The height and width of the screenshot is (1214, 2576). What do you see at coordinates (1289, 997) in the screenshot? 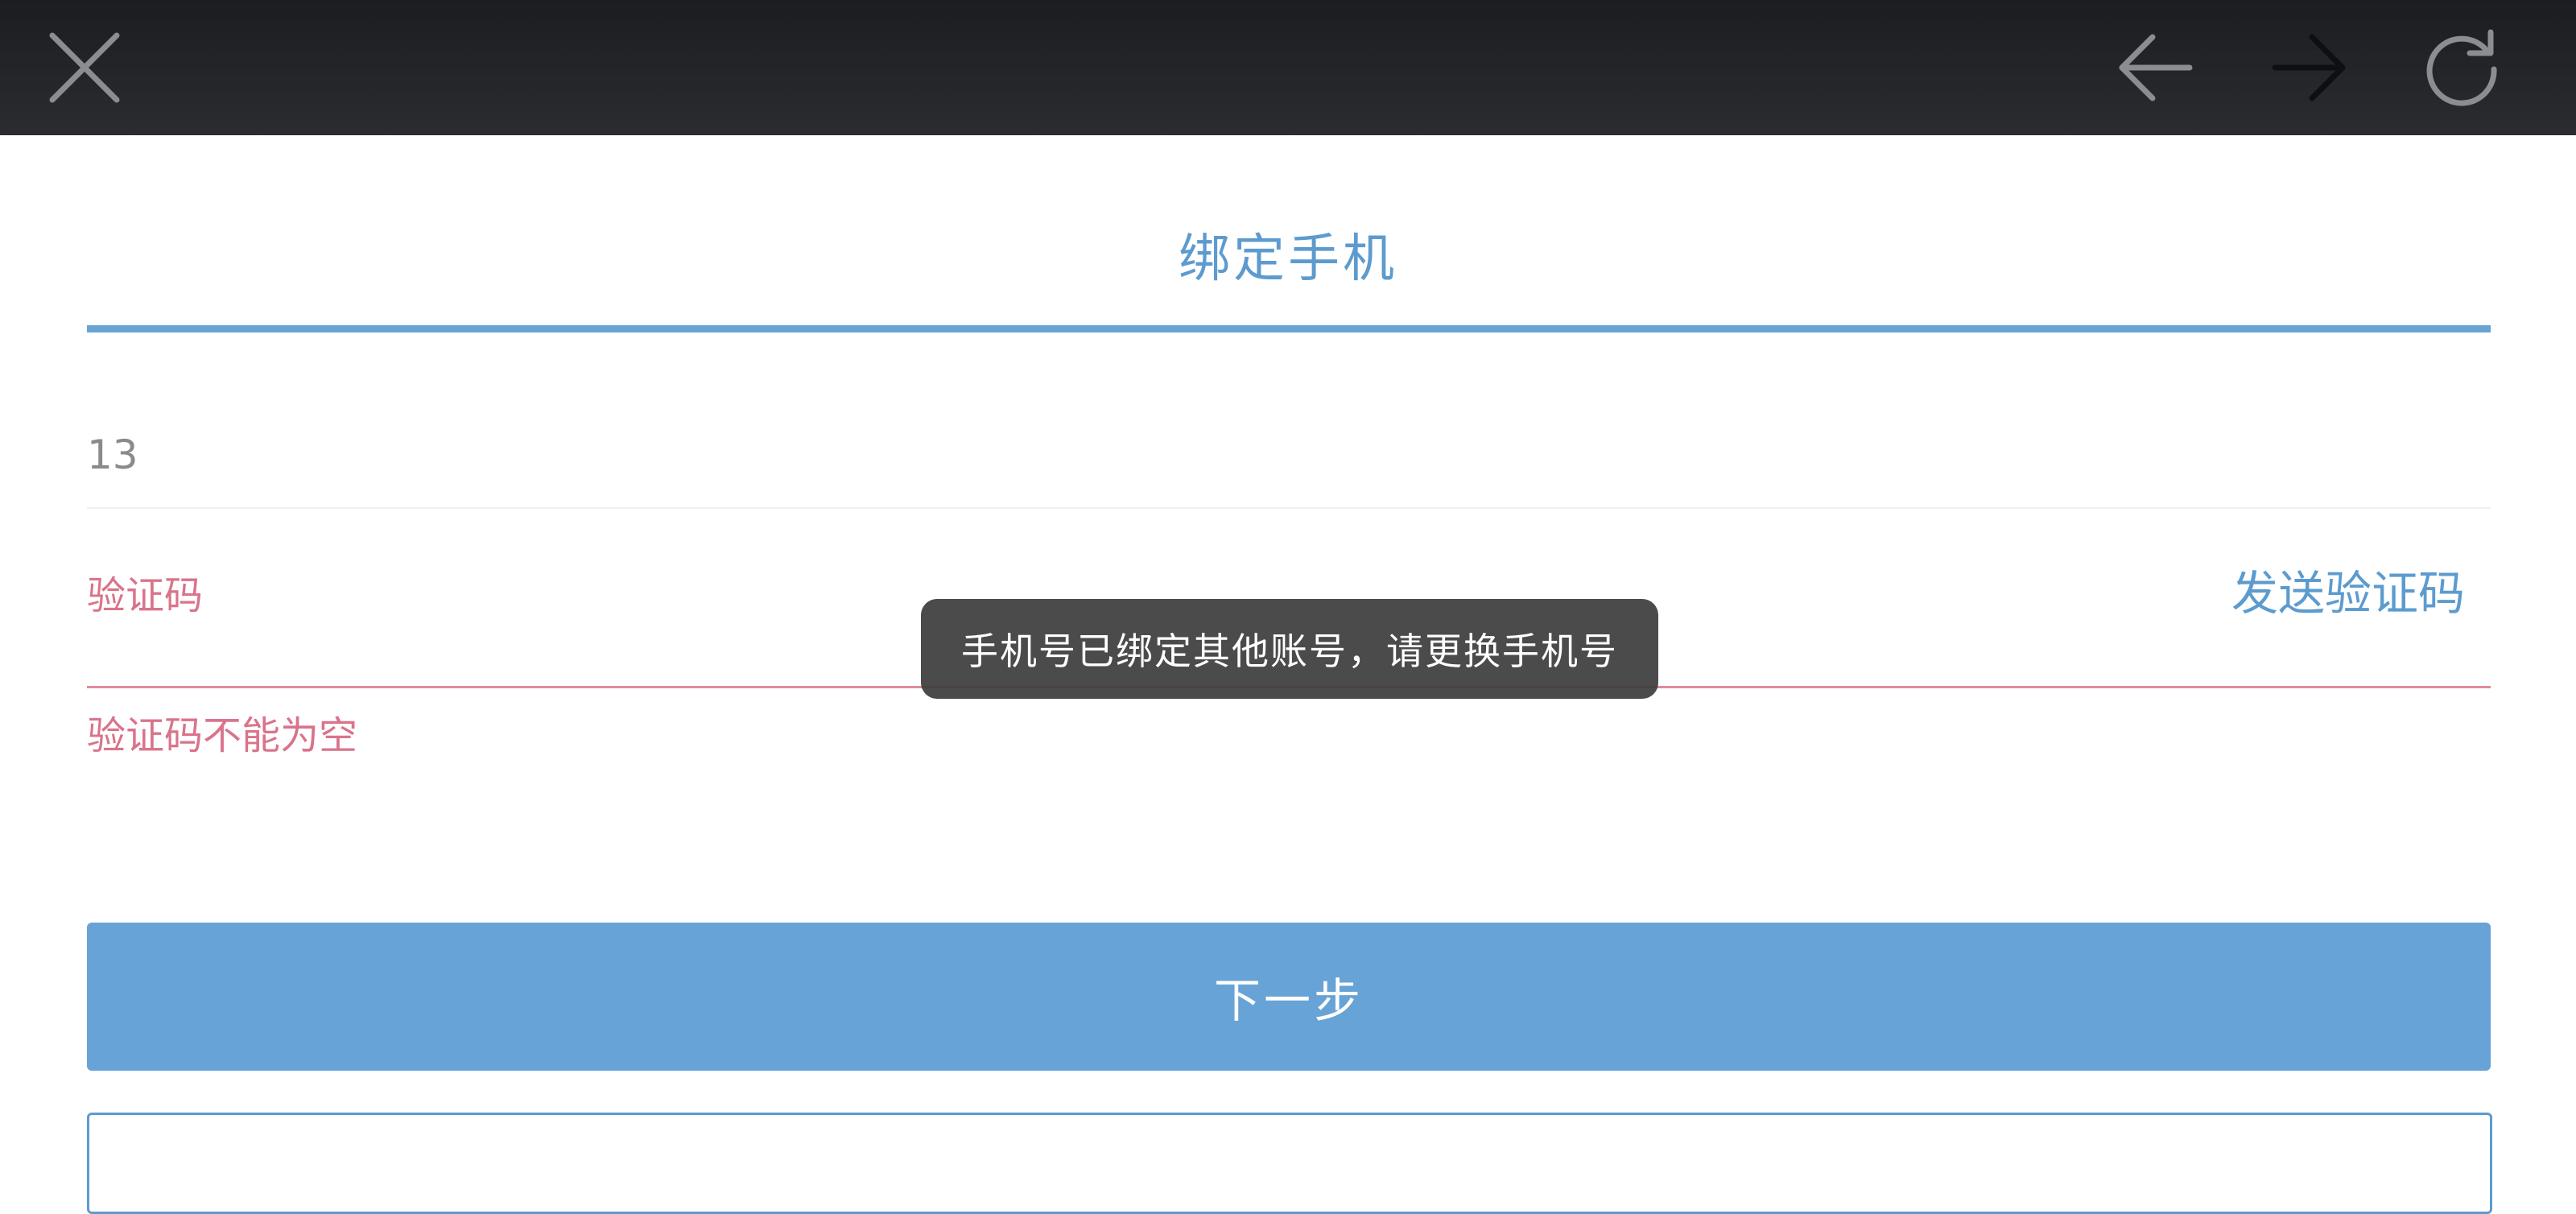
I see `next-step-button: 下一步` at bounding box center [1289, 997].